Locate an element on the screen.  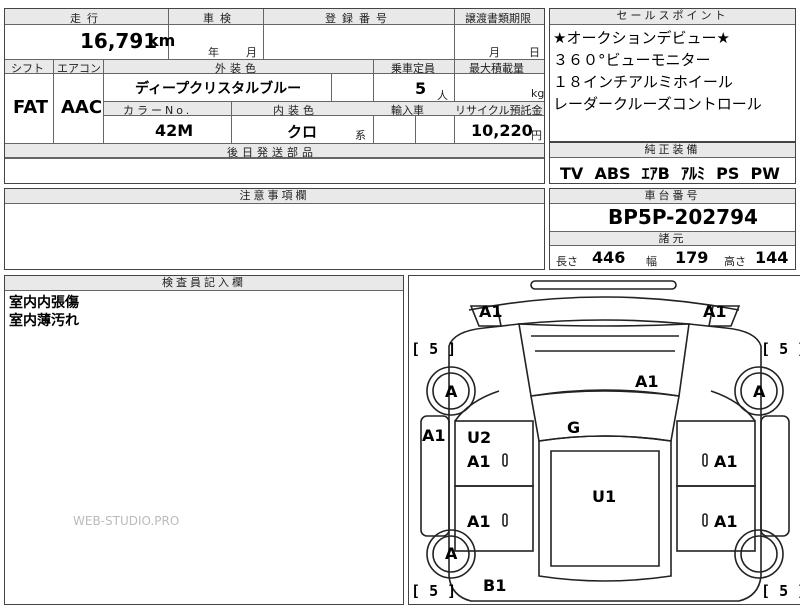
recycle-unit: 円 is located at coordinates (536, 135).